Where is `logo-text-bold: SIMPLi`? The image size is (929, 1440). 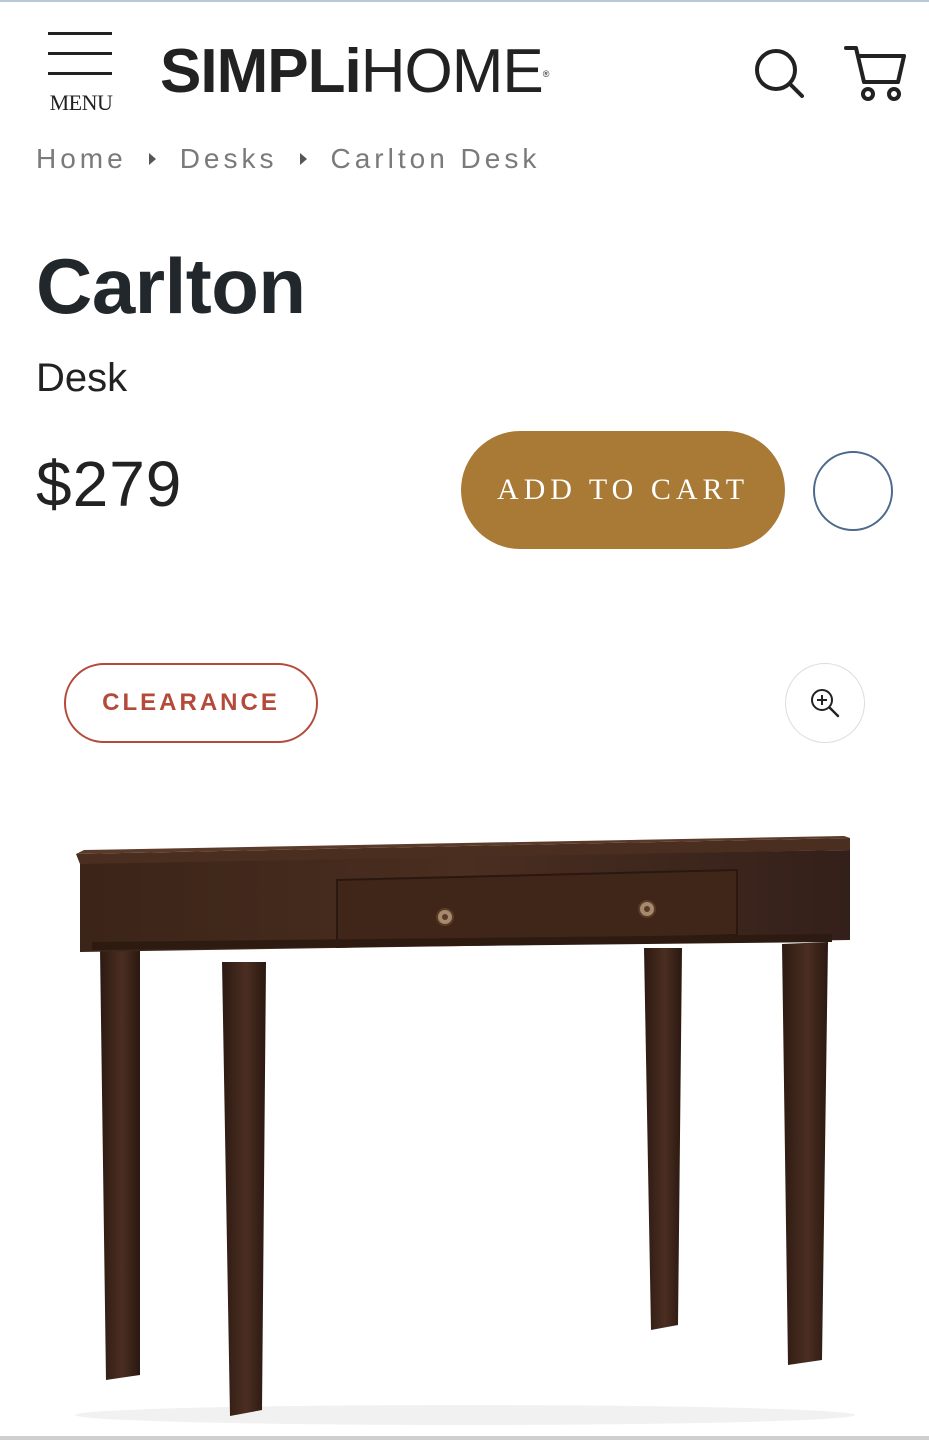 logo-text-bold: SIMPLi is located at coordinates (261, 71).